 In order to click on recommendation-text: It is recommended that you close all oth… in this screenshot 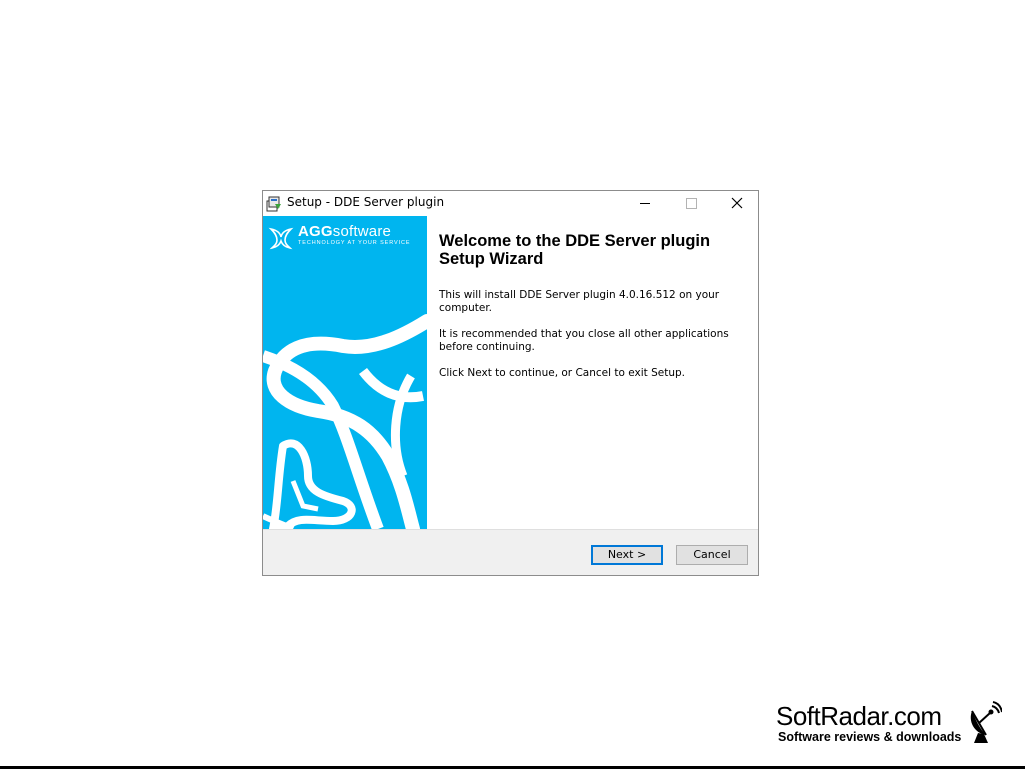, I will do `click(584, 340)`.